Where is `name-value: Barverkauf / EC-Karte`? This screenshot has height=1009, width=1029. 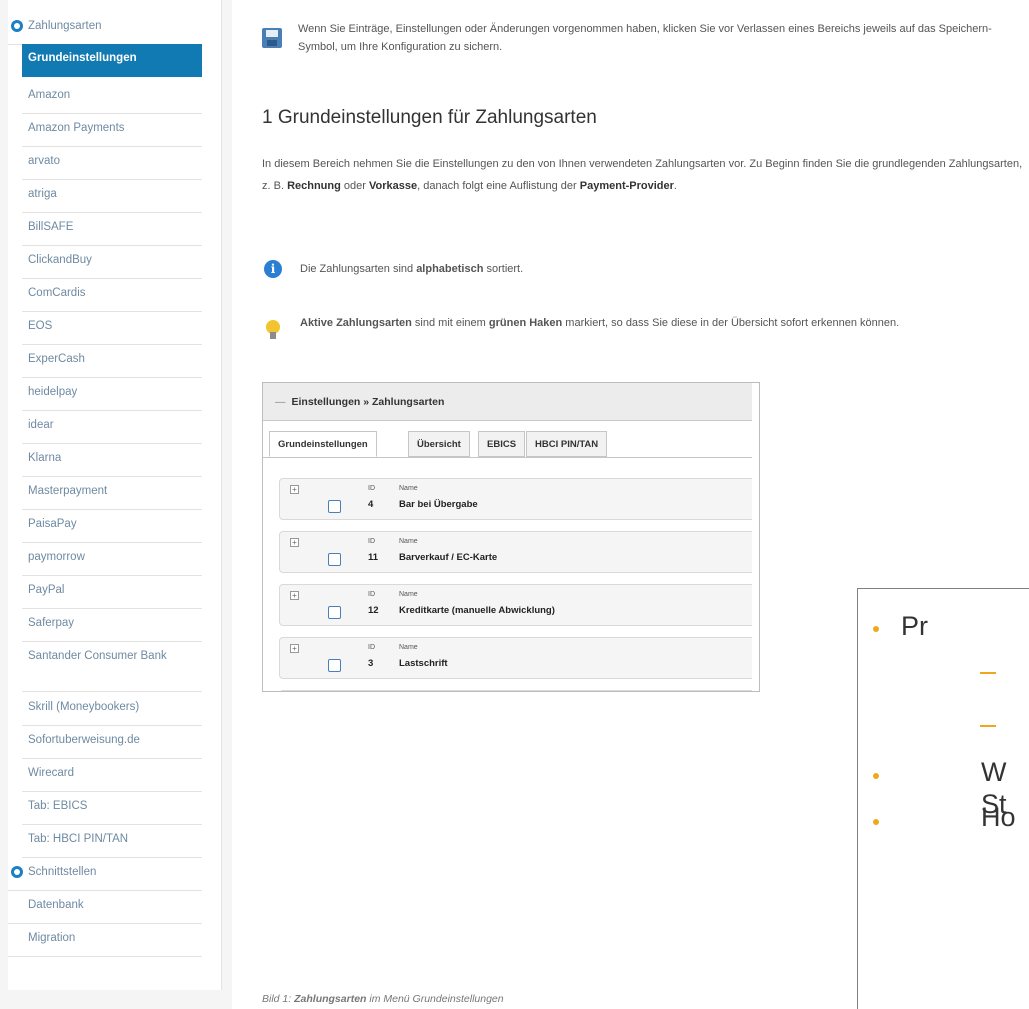
name-value: Barverkauf / EC-Karte is located at coordinates (448, 557).